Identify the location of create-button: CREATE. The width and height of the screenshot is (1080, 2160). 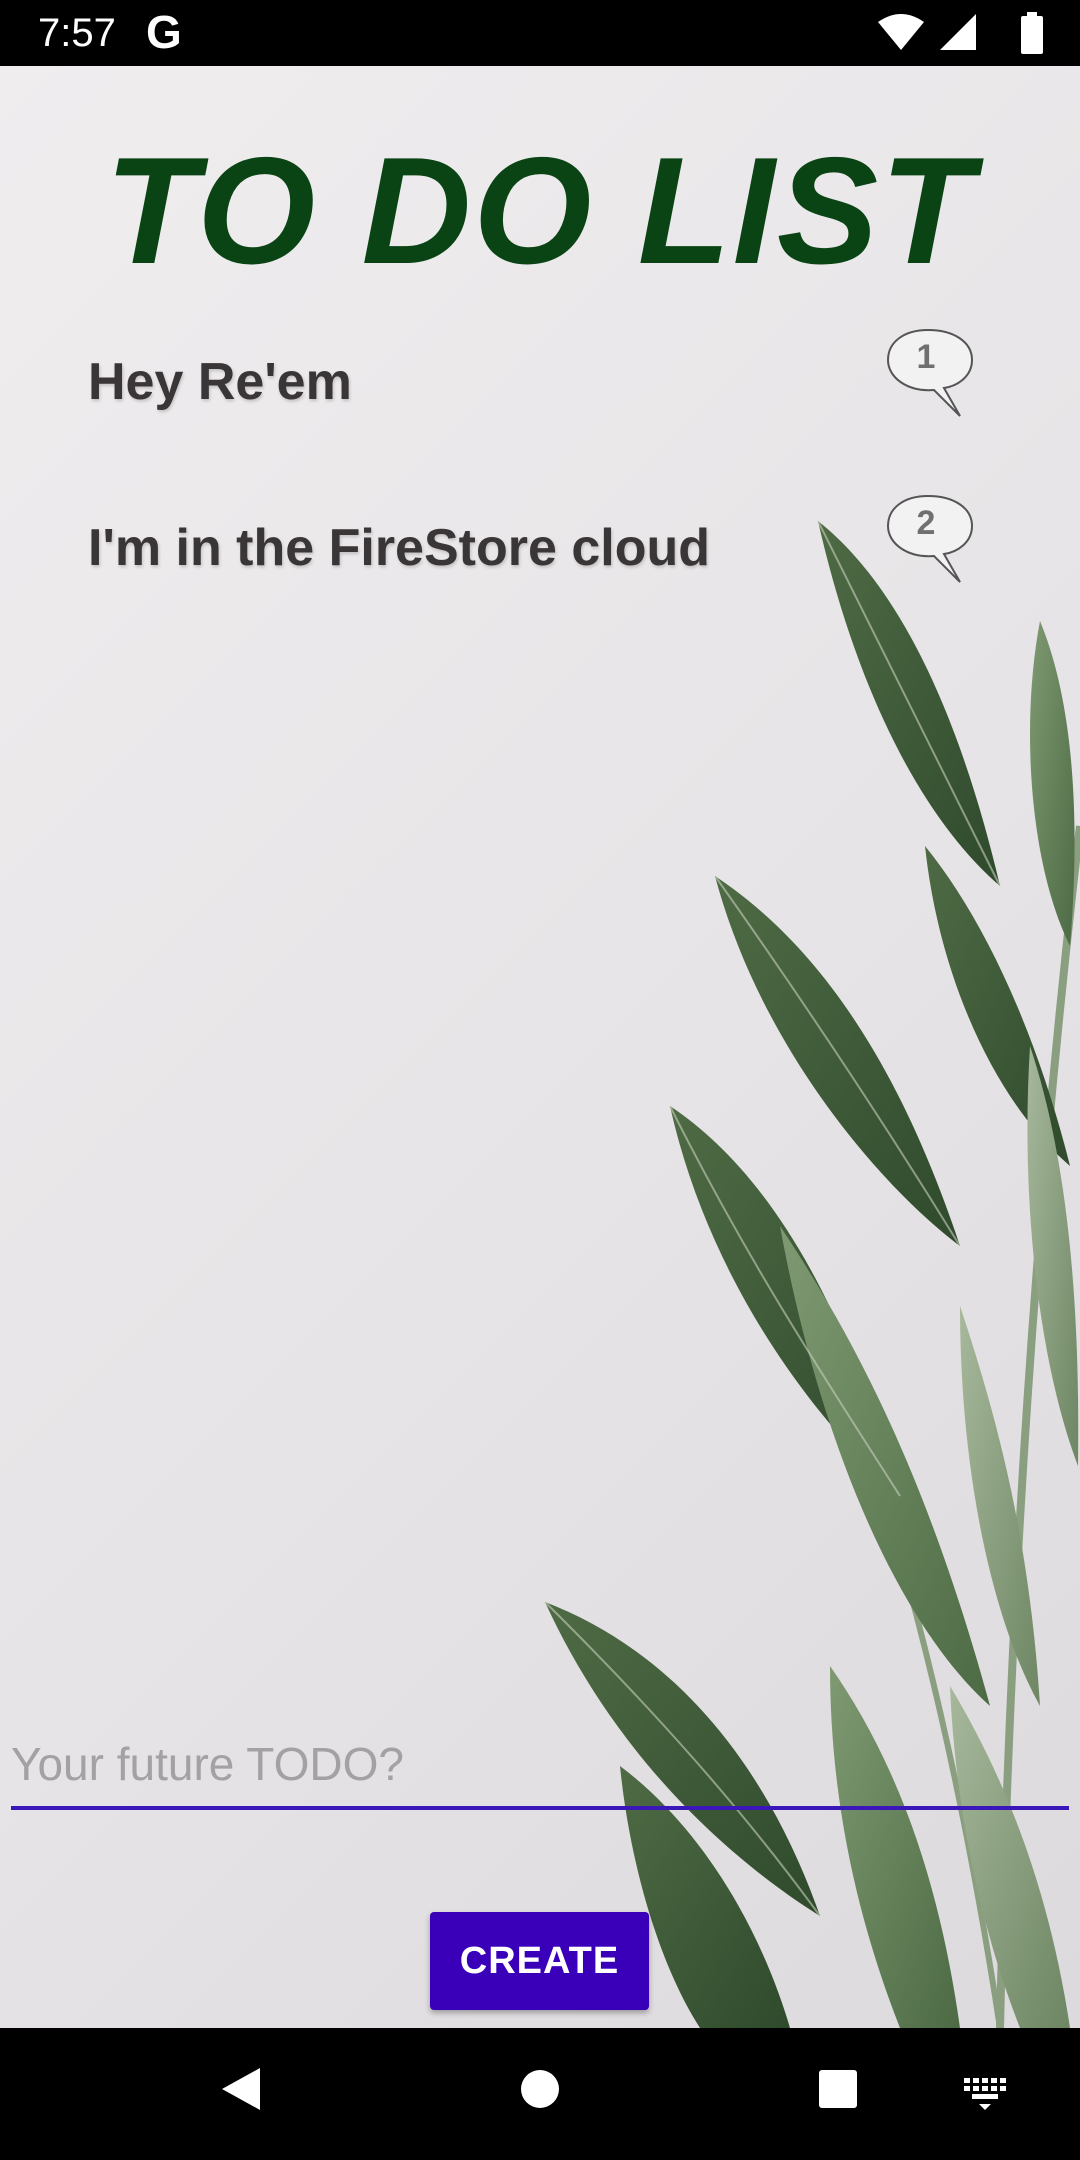
(539, 1961).